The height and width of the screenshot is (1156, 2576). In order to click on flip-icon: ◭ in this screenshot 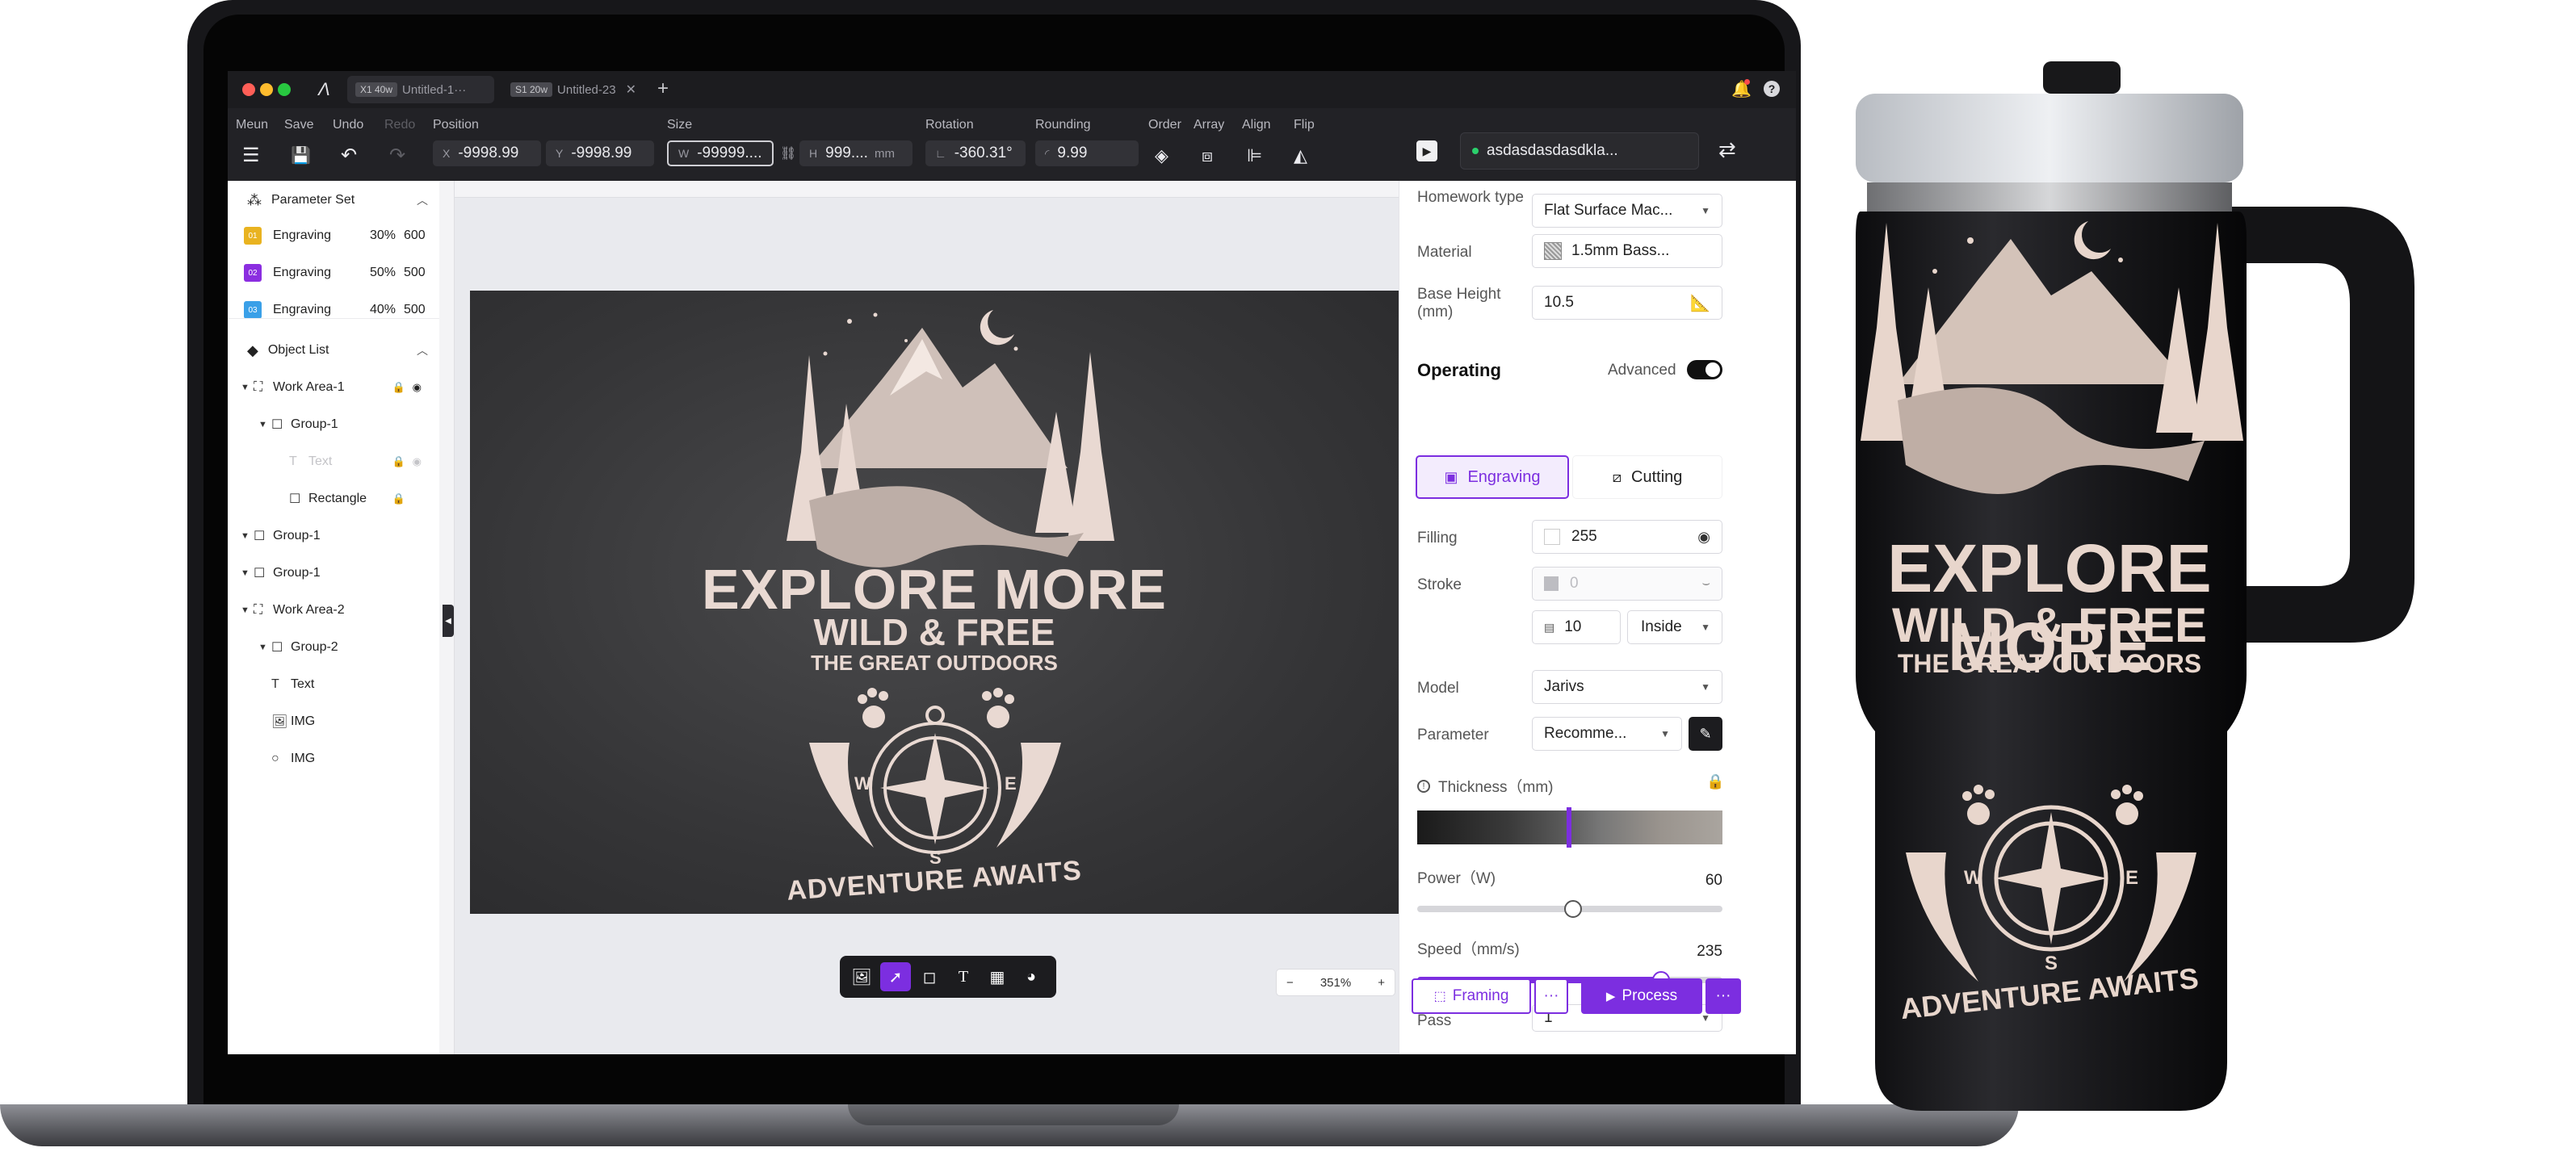, I will do `click(1300, 156)`.